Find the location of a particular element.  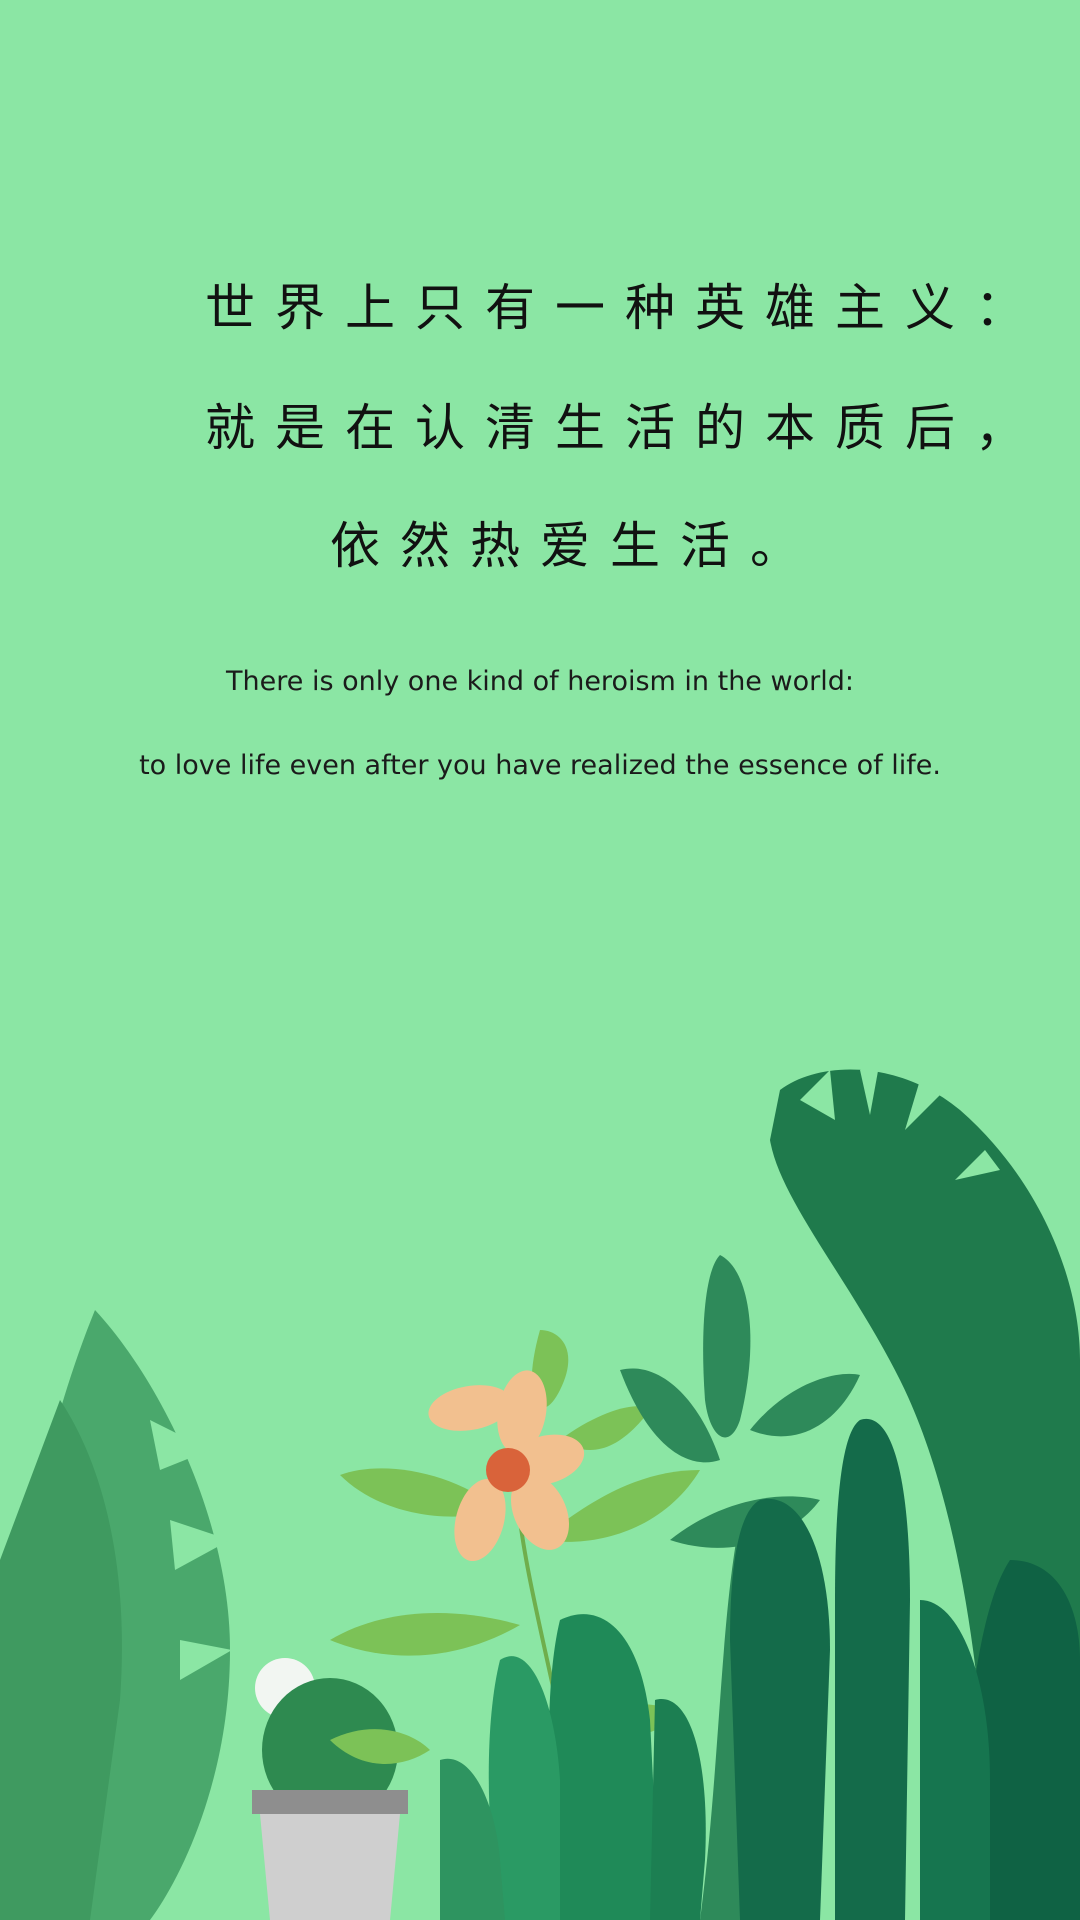

flower is located at coordinates (506, 1466).